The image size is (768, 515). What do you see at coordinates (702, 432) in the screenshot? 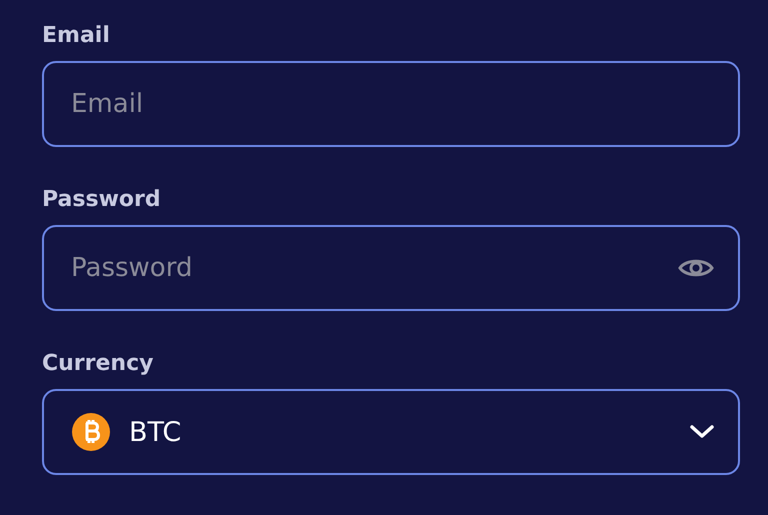
I see `chevron-down-icon` at bounding box center [702, 432].